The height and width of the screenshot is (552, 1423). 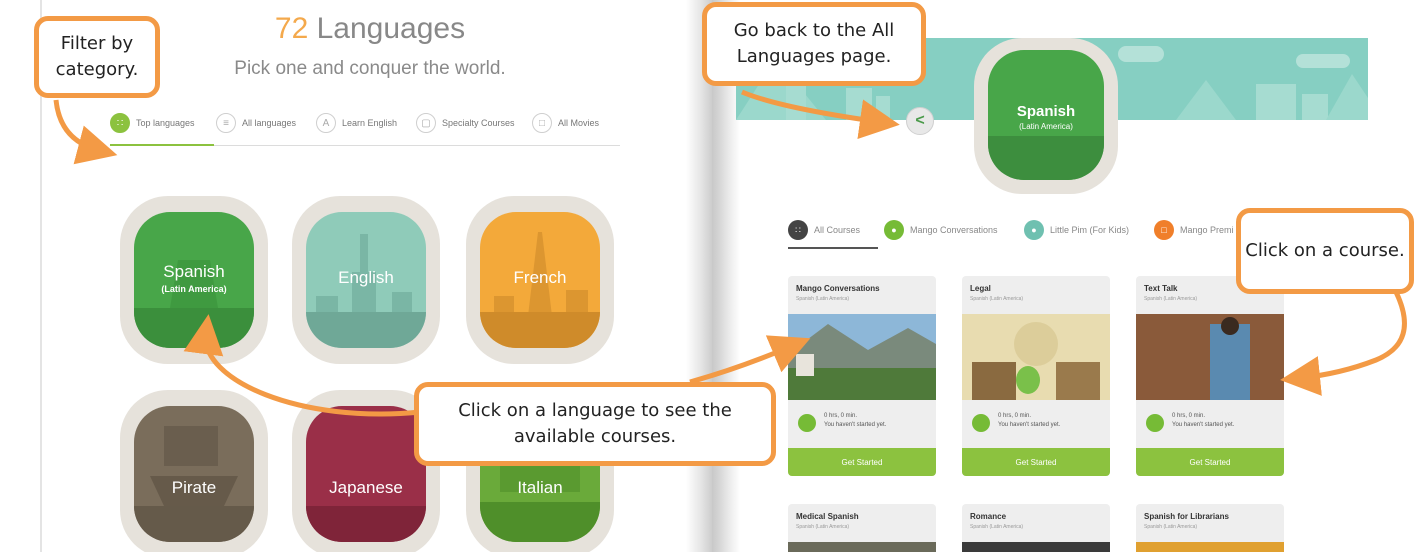 What do you see at coordinates (194, 487) in the screenshot?
I see `language-name: Pirate` at bounding box center [194, 487].